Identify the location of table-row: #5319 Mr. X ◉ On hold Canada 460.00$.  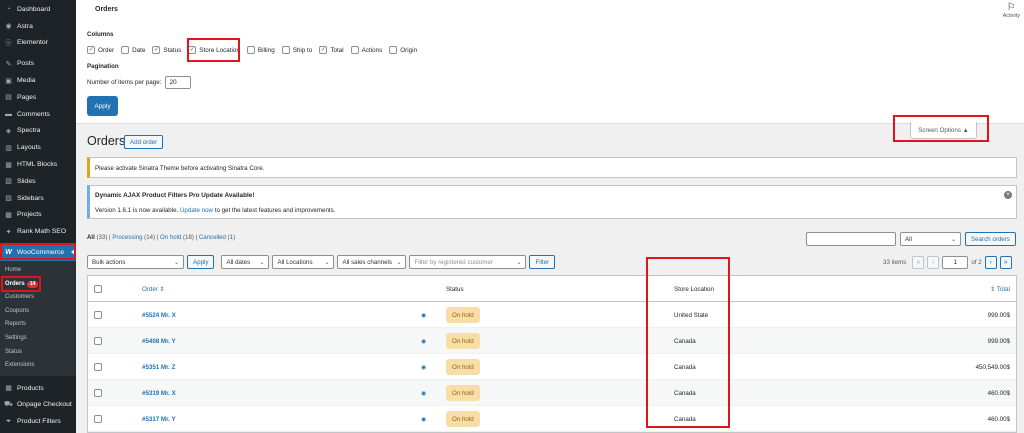
(552, 393).